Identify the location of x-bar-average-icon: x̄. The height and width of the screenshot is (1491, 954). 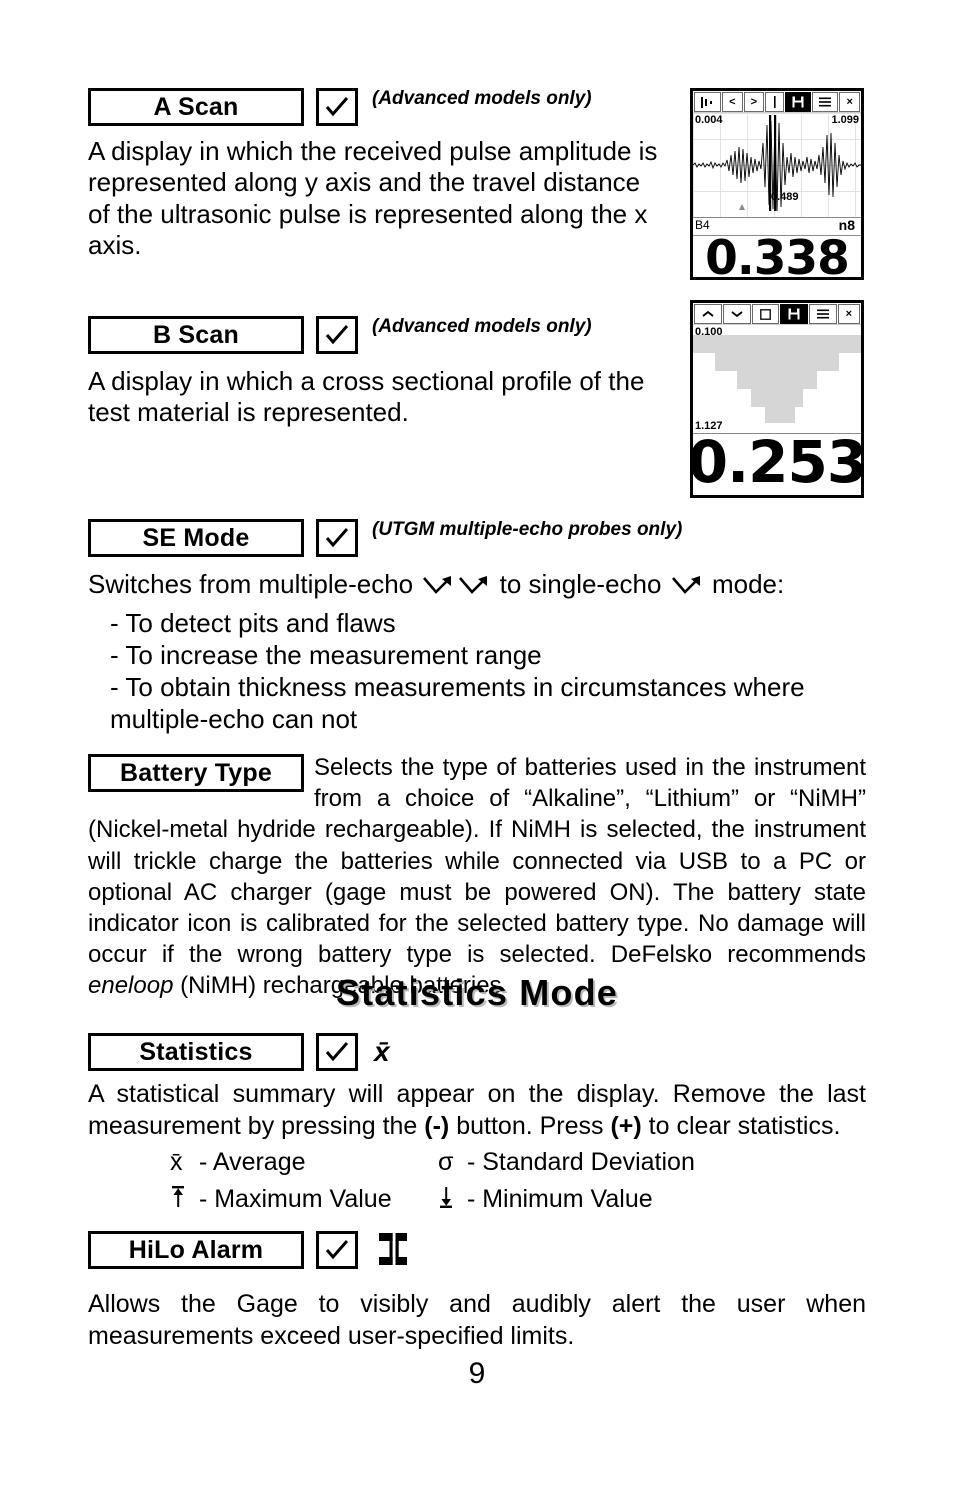
(382, 1051).